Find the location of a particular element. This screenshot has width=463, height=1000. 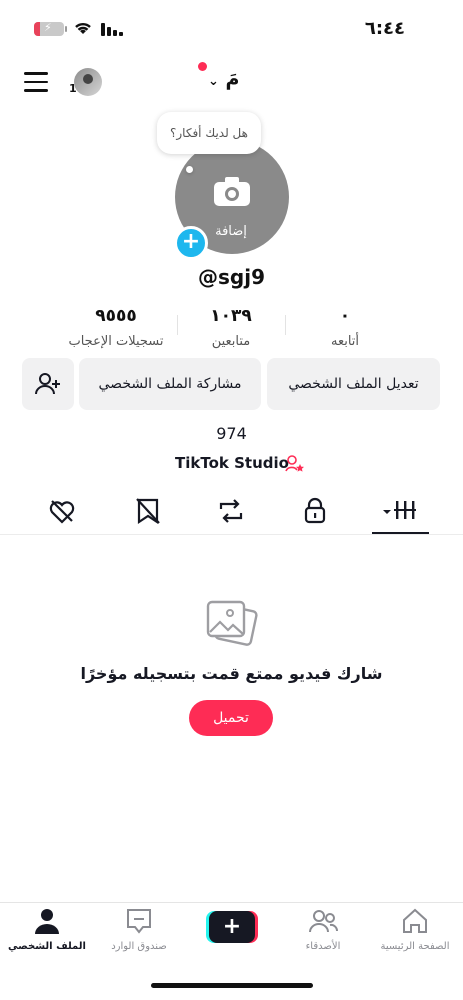

inbox-icon is located at coordinates (139, 921).